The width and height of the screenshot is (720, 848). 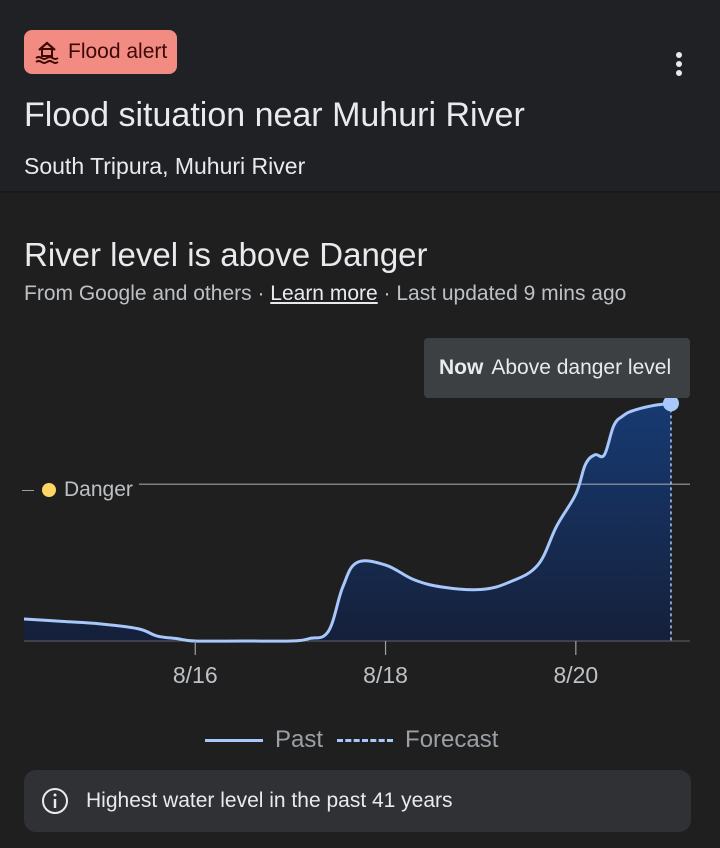 I want to click on more-options-icon, so click(x=679, y=64).